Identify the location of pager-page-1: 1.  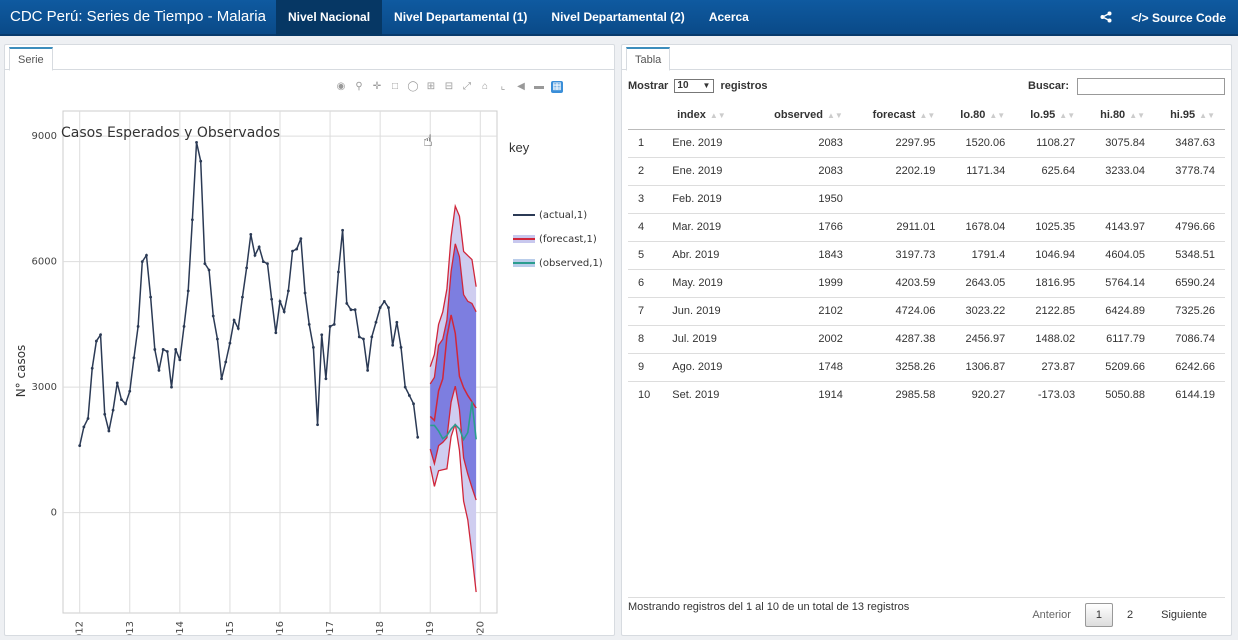
(1098, 615).